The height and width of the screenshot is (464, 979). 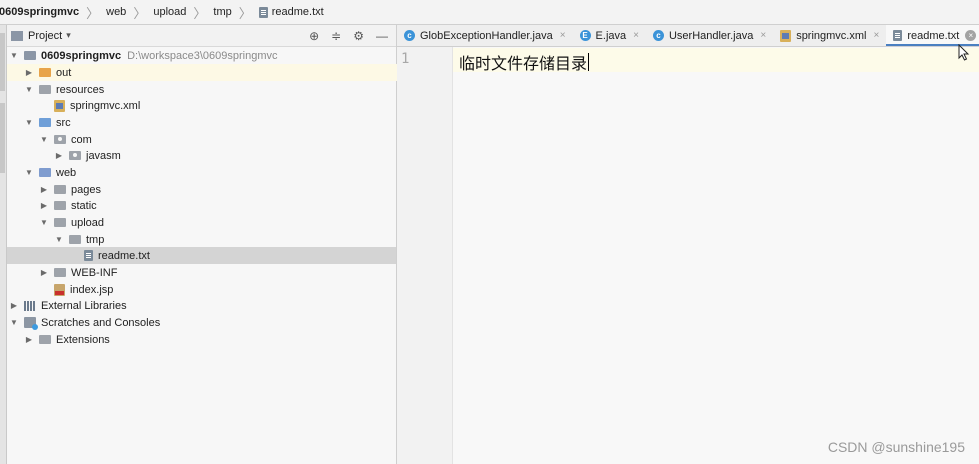 What do you see at coordinates (210, 89) in the screenshot?
I see `tree-item-resources: ▼ resources` at bounding box center [210, 89].